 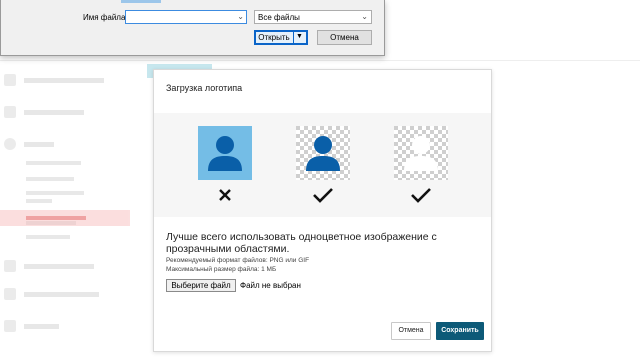 What do you see at coordinates (299, 36) in the screenshot?
I see `dropdown-arrow-icon: ▼` at bounding box center [299, 36].